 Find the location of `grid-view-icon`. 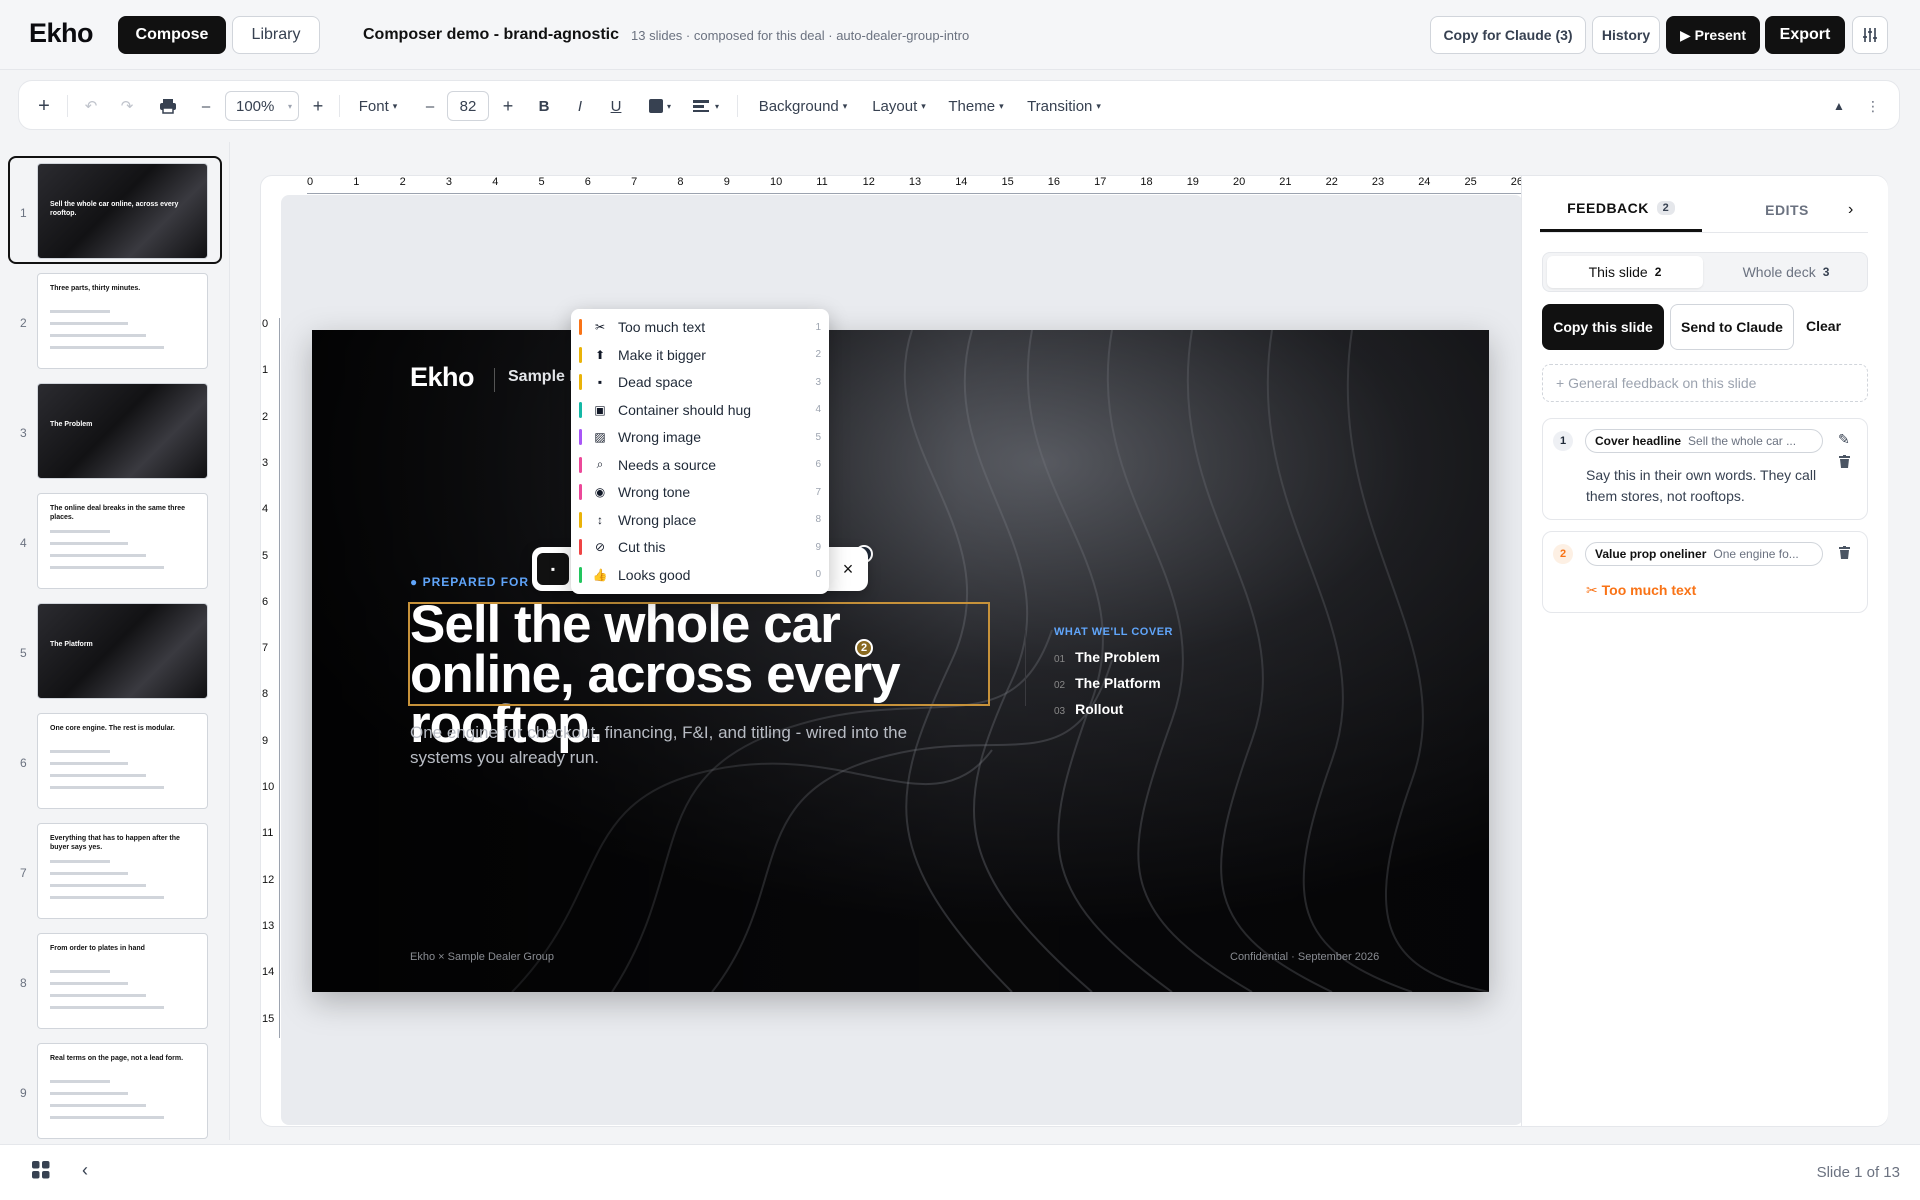

grid-view-icon is located at coordinates (41, 1171).